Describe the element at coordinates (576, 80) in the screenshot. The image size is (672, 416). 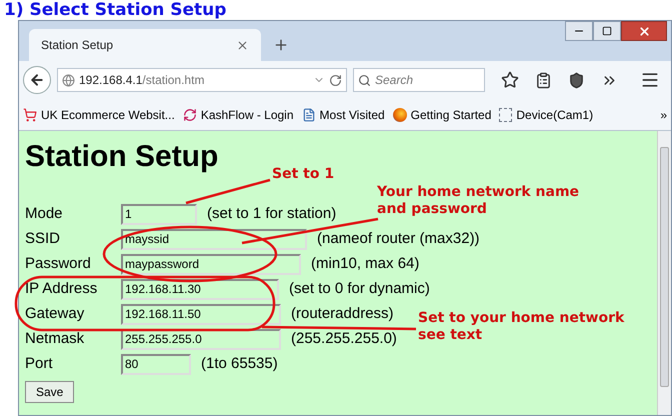
I see `pocket-icon` at that location.